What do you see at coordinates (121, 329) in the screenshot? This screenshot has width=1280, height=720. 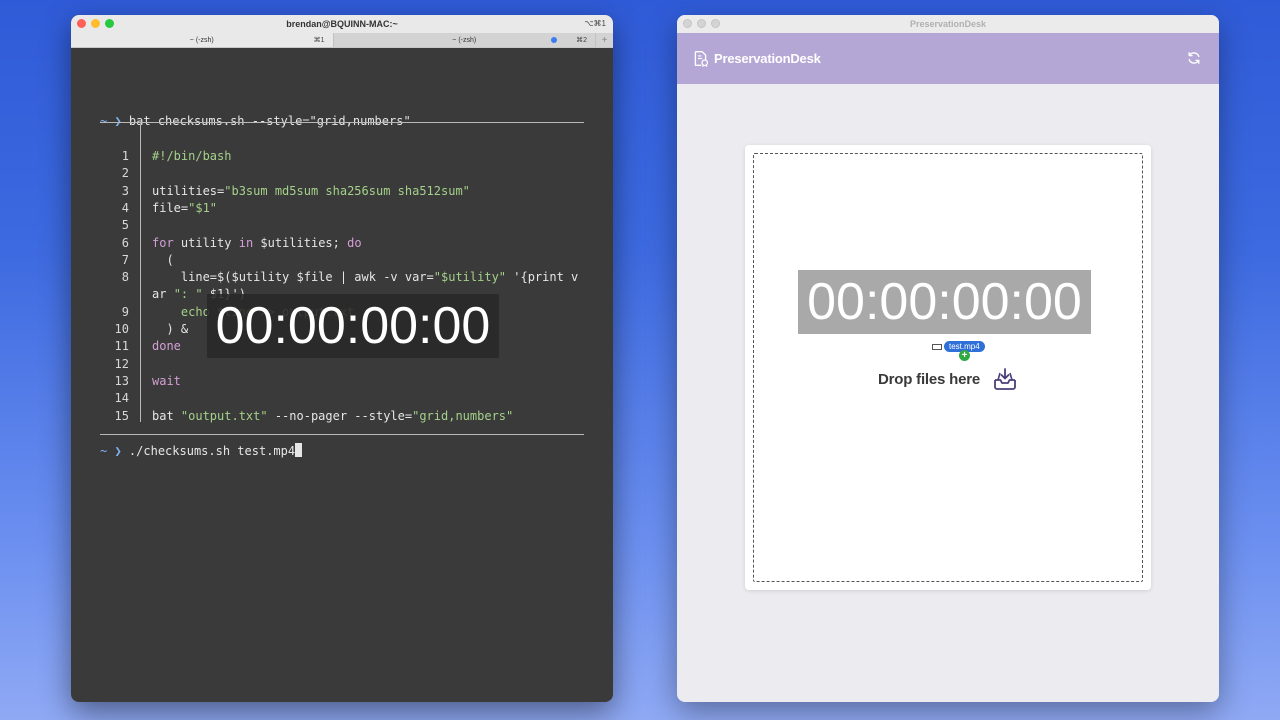 I see `line-number: 10` at bounding box center [121, 329].